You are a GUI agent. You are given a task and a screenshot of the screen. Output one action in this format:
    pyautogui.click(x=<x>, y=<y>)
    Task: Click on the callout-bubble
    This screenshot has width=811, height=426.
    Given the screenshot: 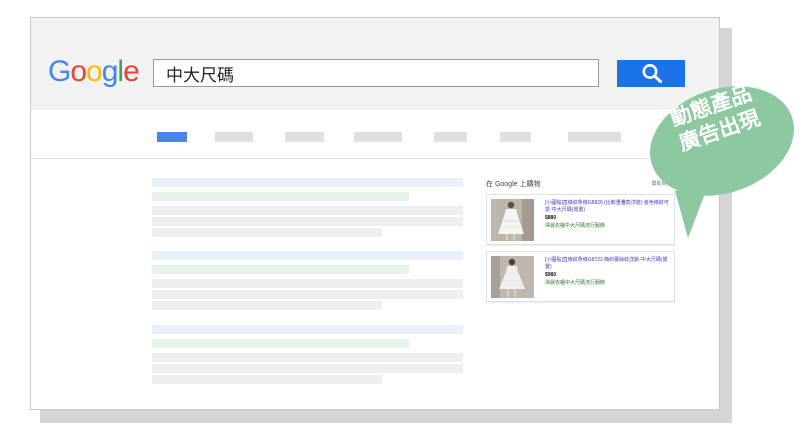 What is the action you would take?
    pyautogui.click(x=722, y=162)
    